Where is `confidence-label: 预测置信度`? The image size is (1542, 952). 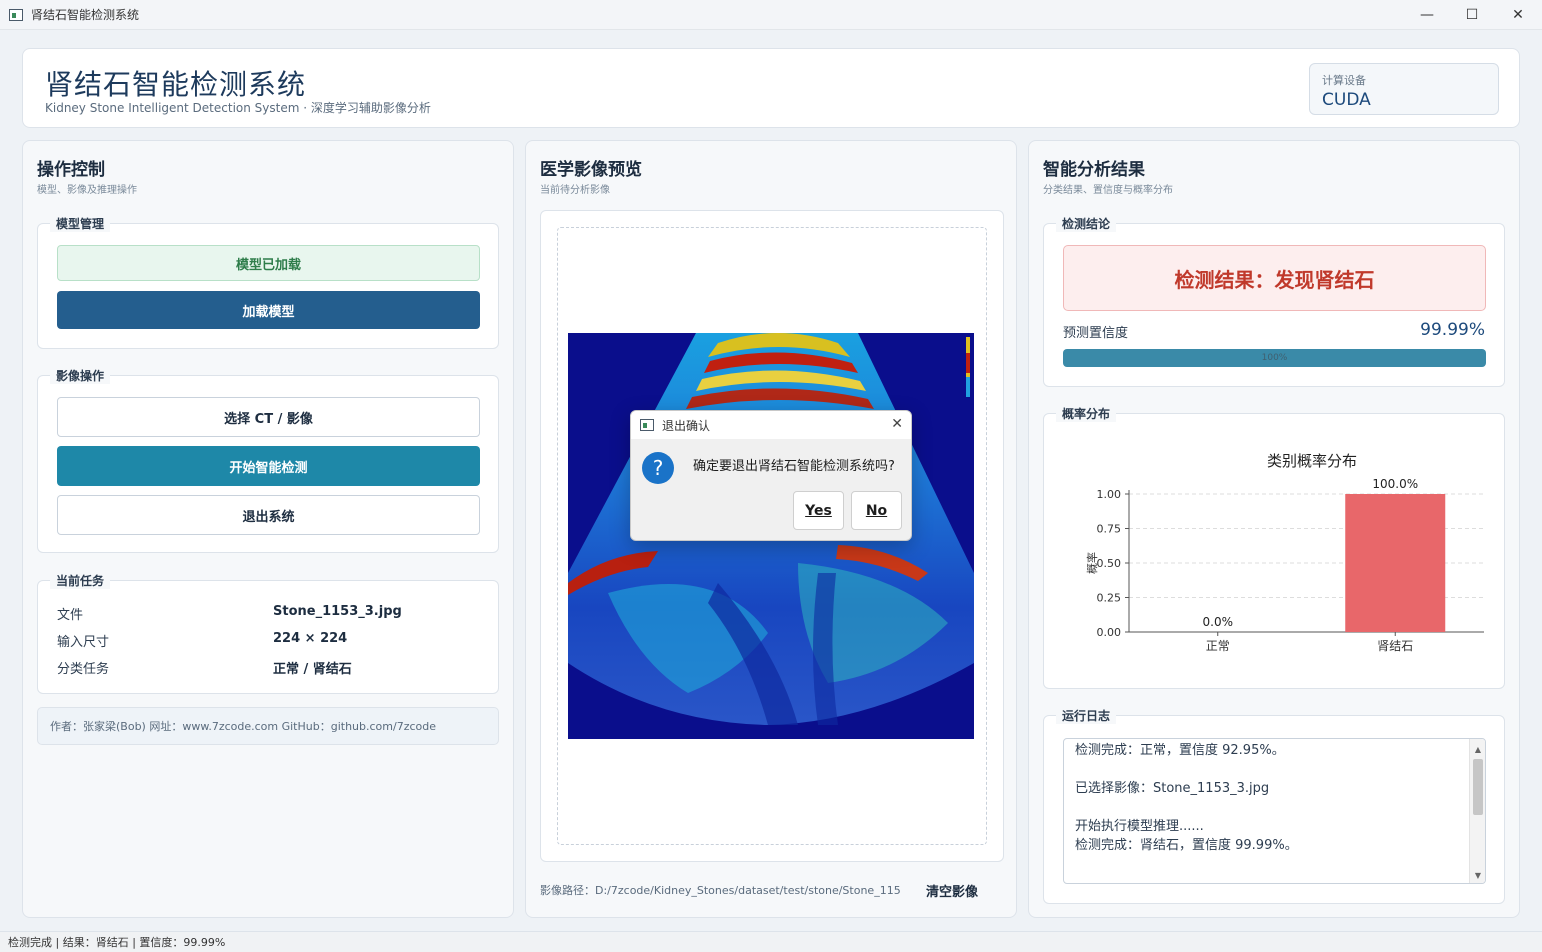
confidence-label: 预测置信度 is located at coordinates (1096, 333).